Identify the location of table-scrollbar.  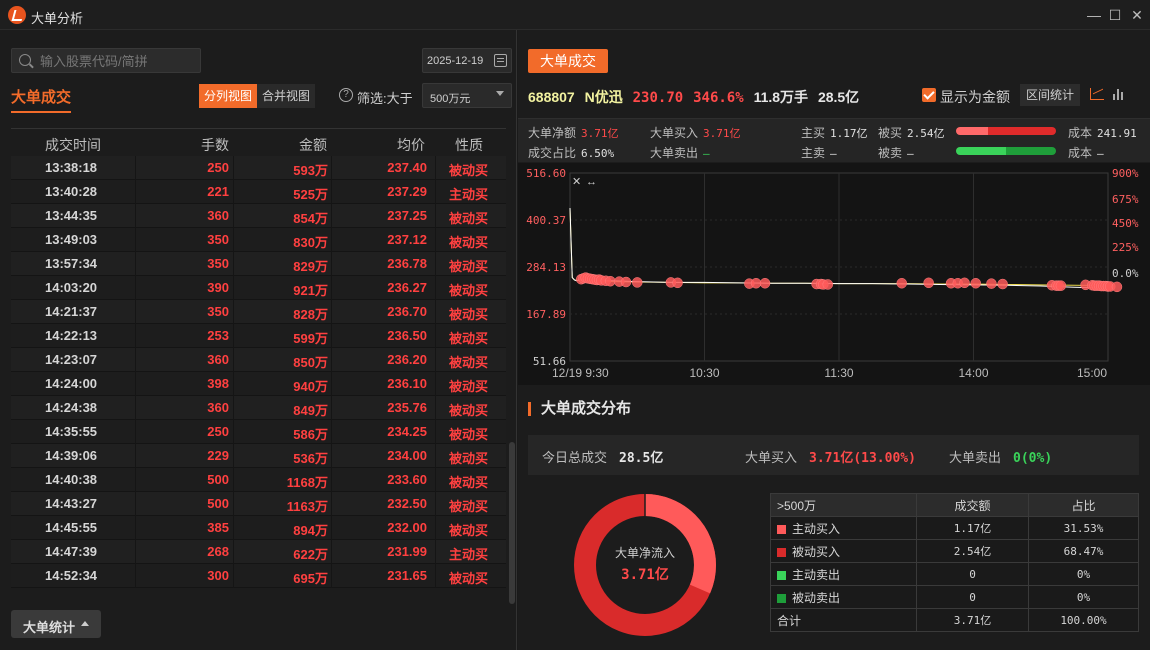
(512, 523).